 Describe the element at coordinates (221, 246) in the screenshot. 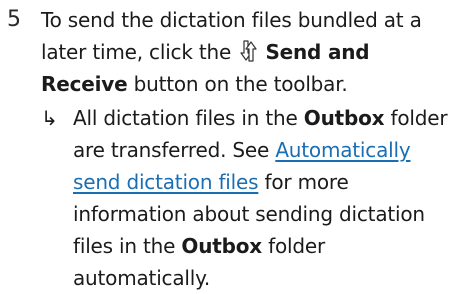

I see `outbox-label-2: Outbox` at that location.